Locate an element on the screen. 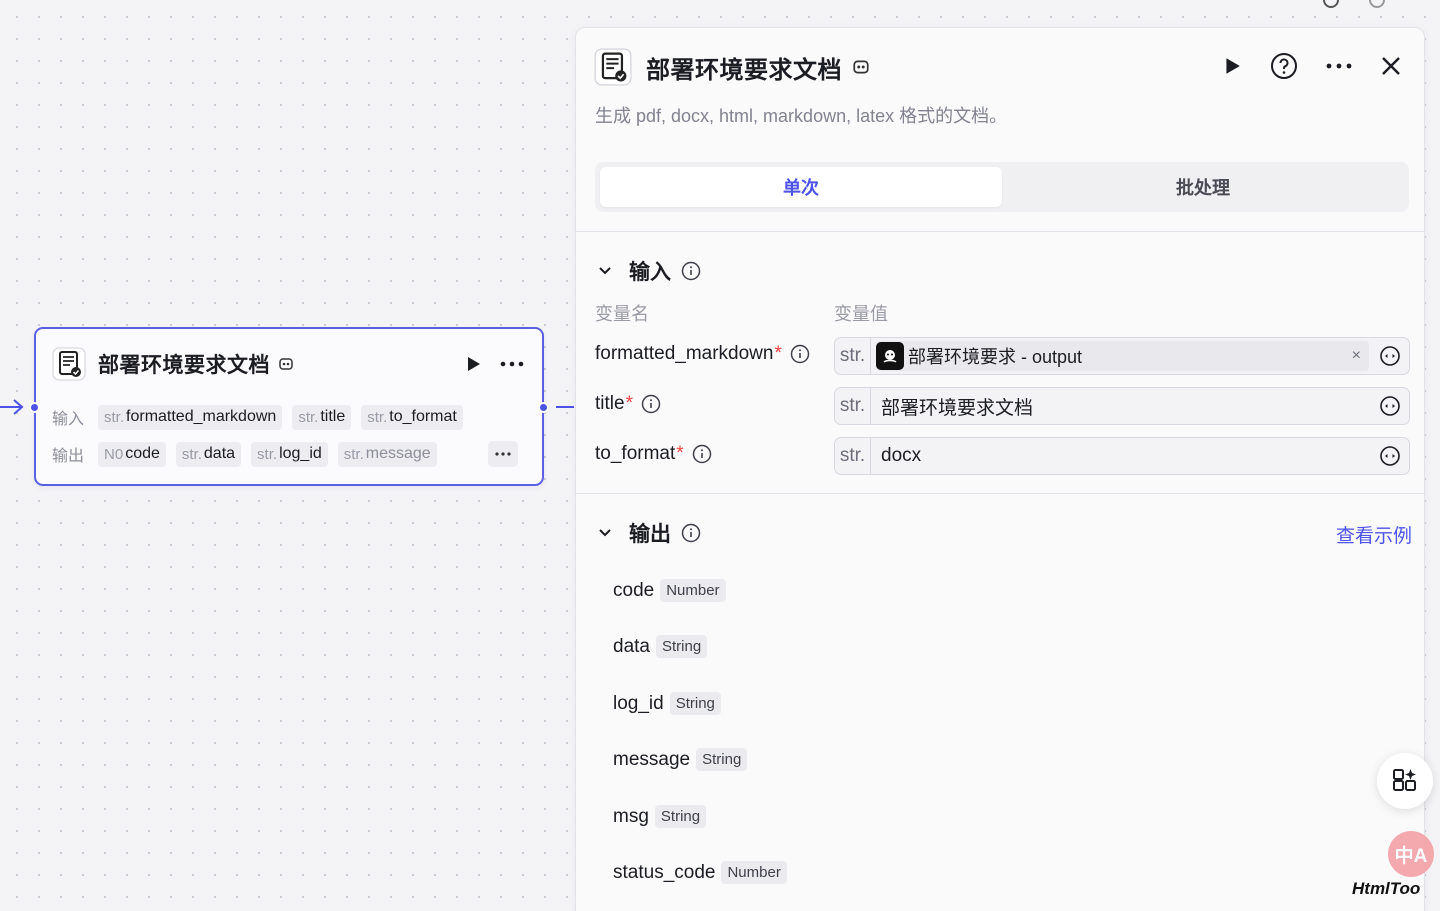  title-field: str. 部署环境要求文档 is located at coordinates (1122, 406).